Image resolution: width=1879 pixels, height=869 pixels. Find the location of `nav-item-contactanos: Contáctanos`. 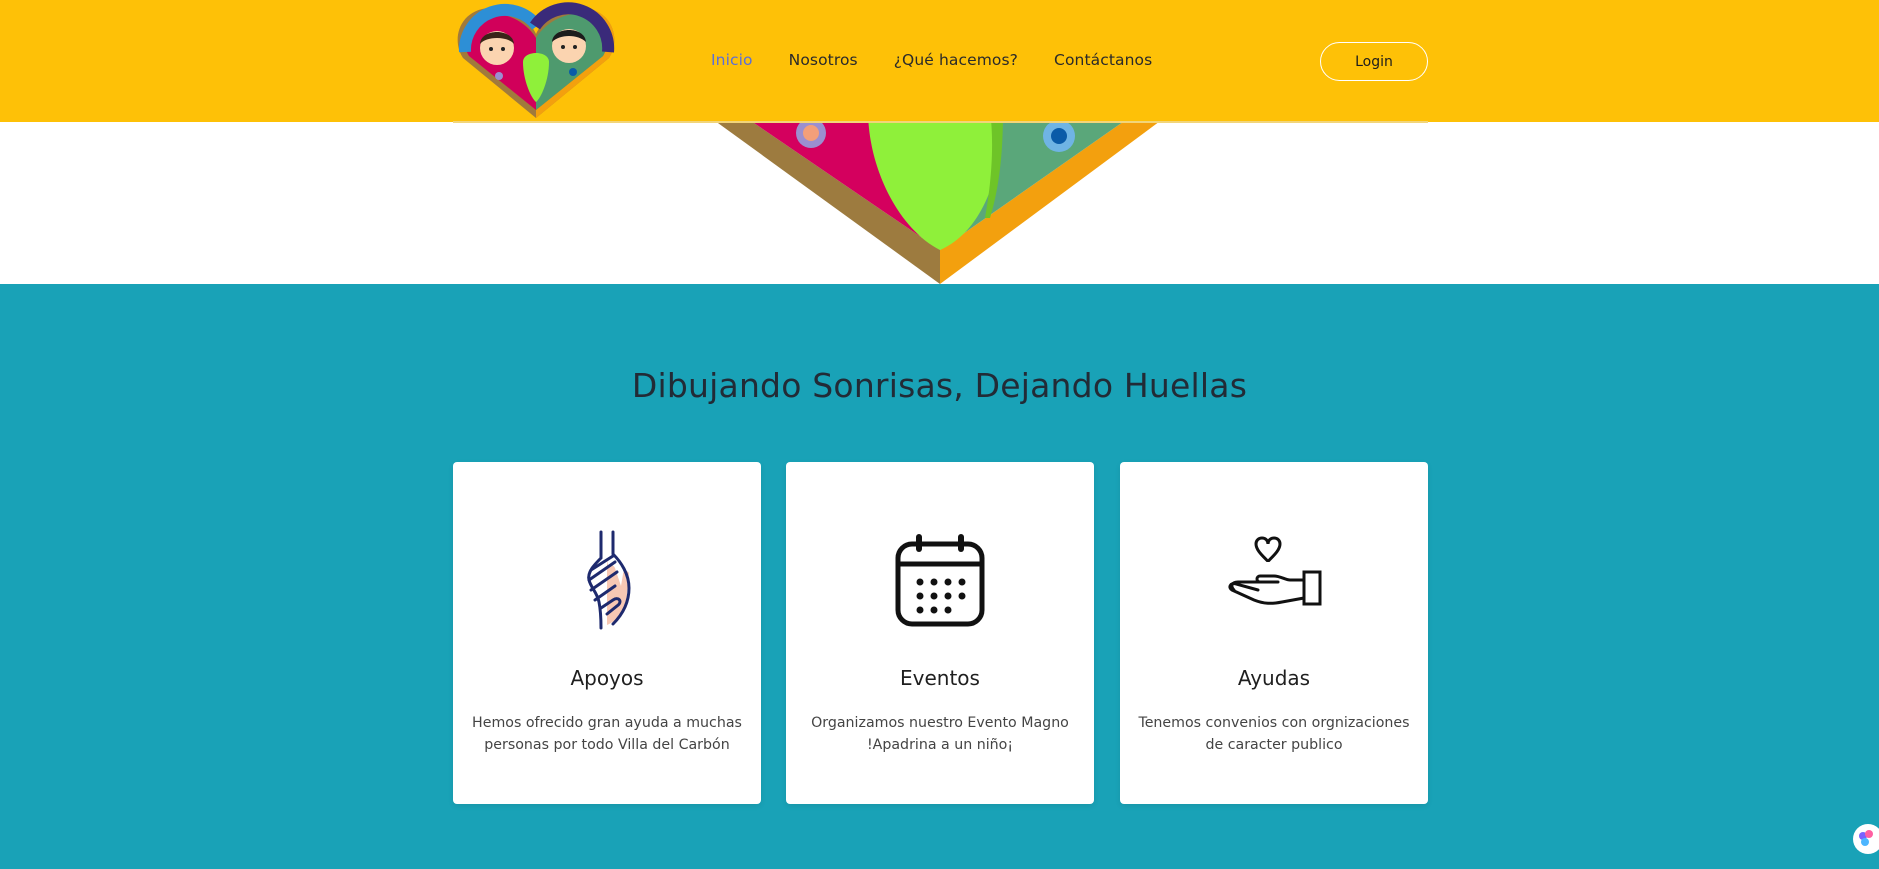

nav-item-contactanos: Contáctanos is located at coordinates (1103, 60).